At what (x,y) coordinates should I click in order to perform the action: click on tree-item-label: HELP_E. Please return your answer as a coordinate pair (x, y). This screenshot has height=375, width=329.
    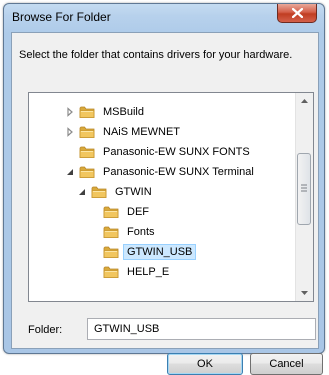
    Looking at the image, I should click on (148, 272).